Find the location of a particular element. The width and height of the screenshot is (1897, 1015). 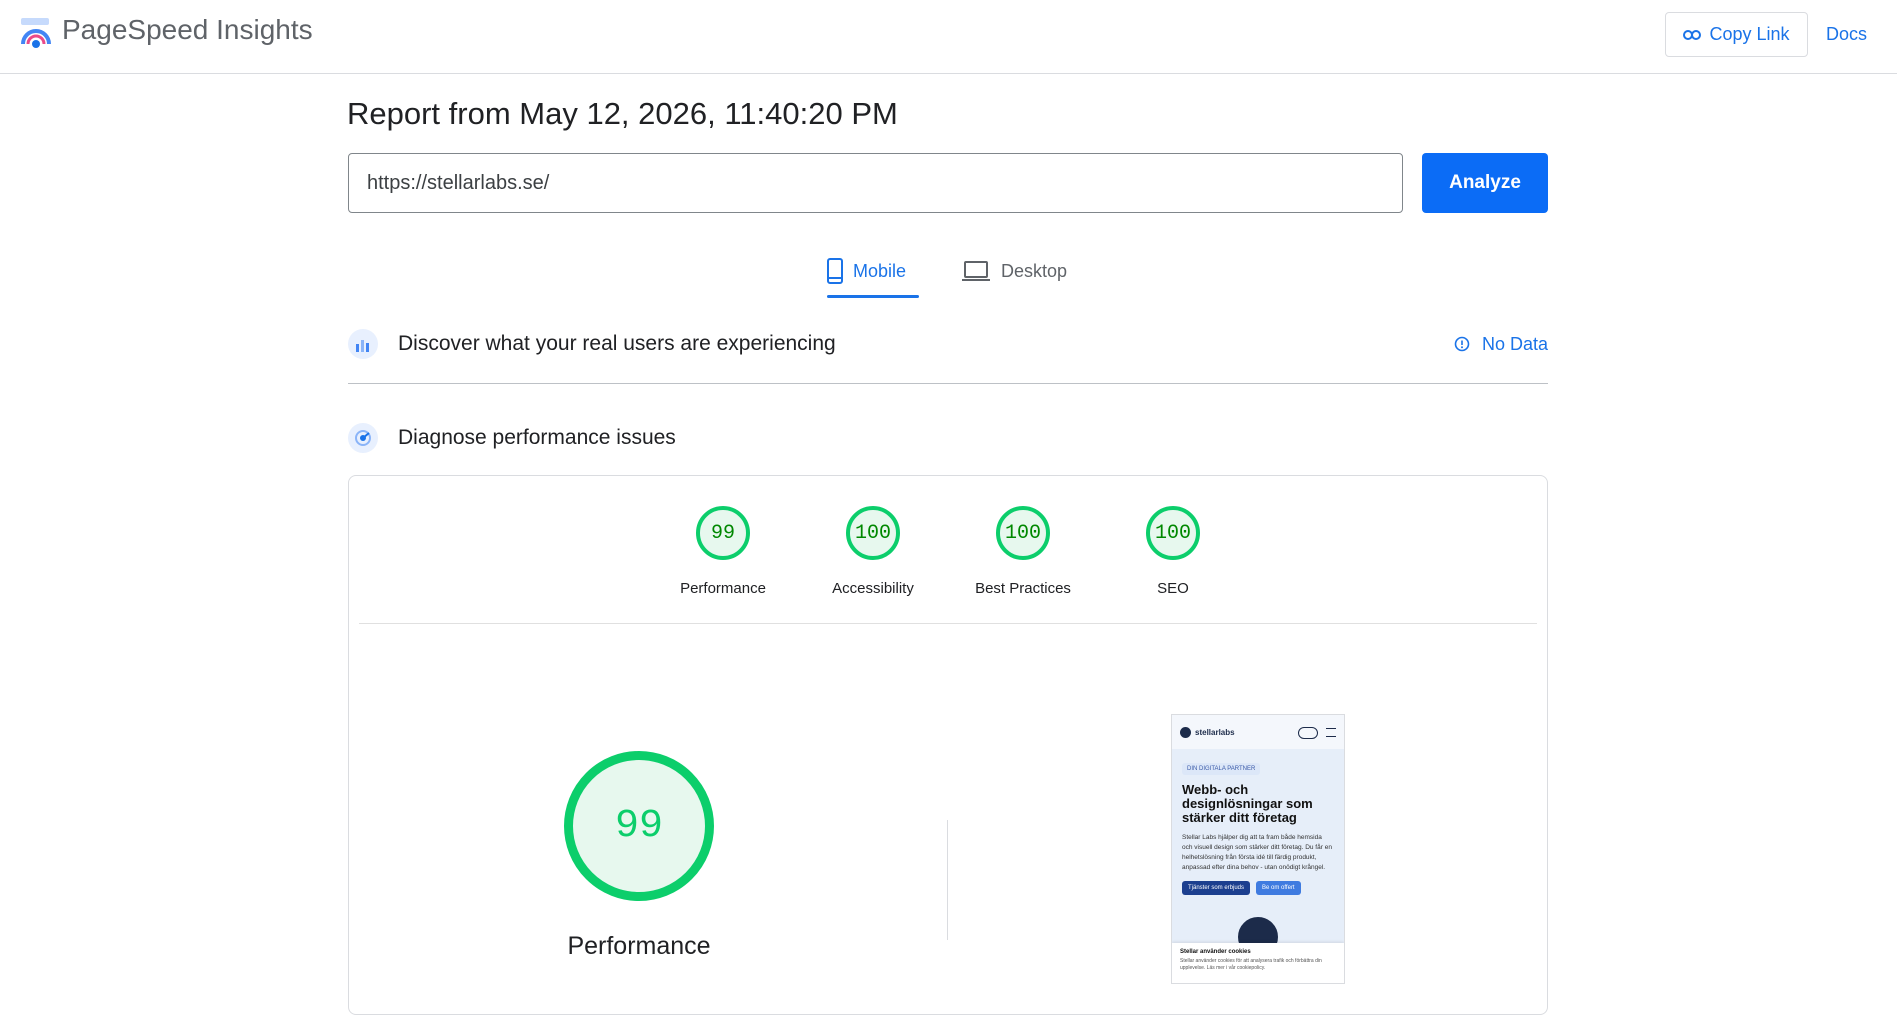

smartphone-icon is located at coordinates (835, 271).